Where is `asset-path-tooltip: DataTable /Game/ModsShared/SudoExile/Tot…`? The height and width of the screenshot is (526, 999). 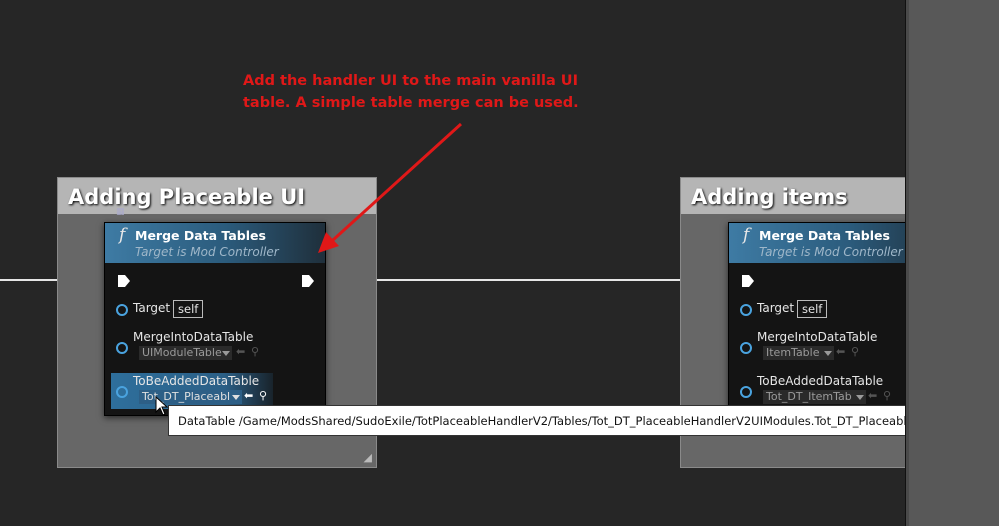
asset-path-tooltip: DataTable /Game/ModsShared/SudoExile/Tot… is located at coordinates (563, 420).